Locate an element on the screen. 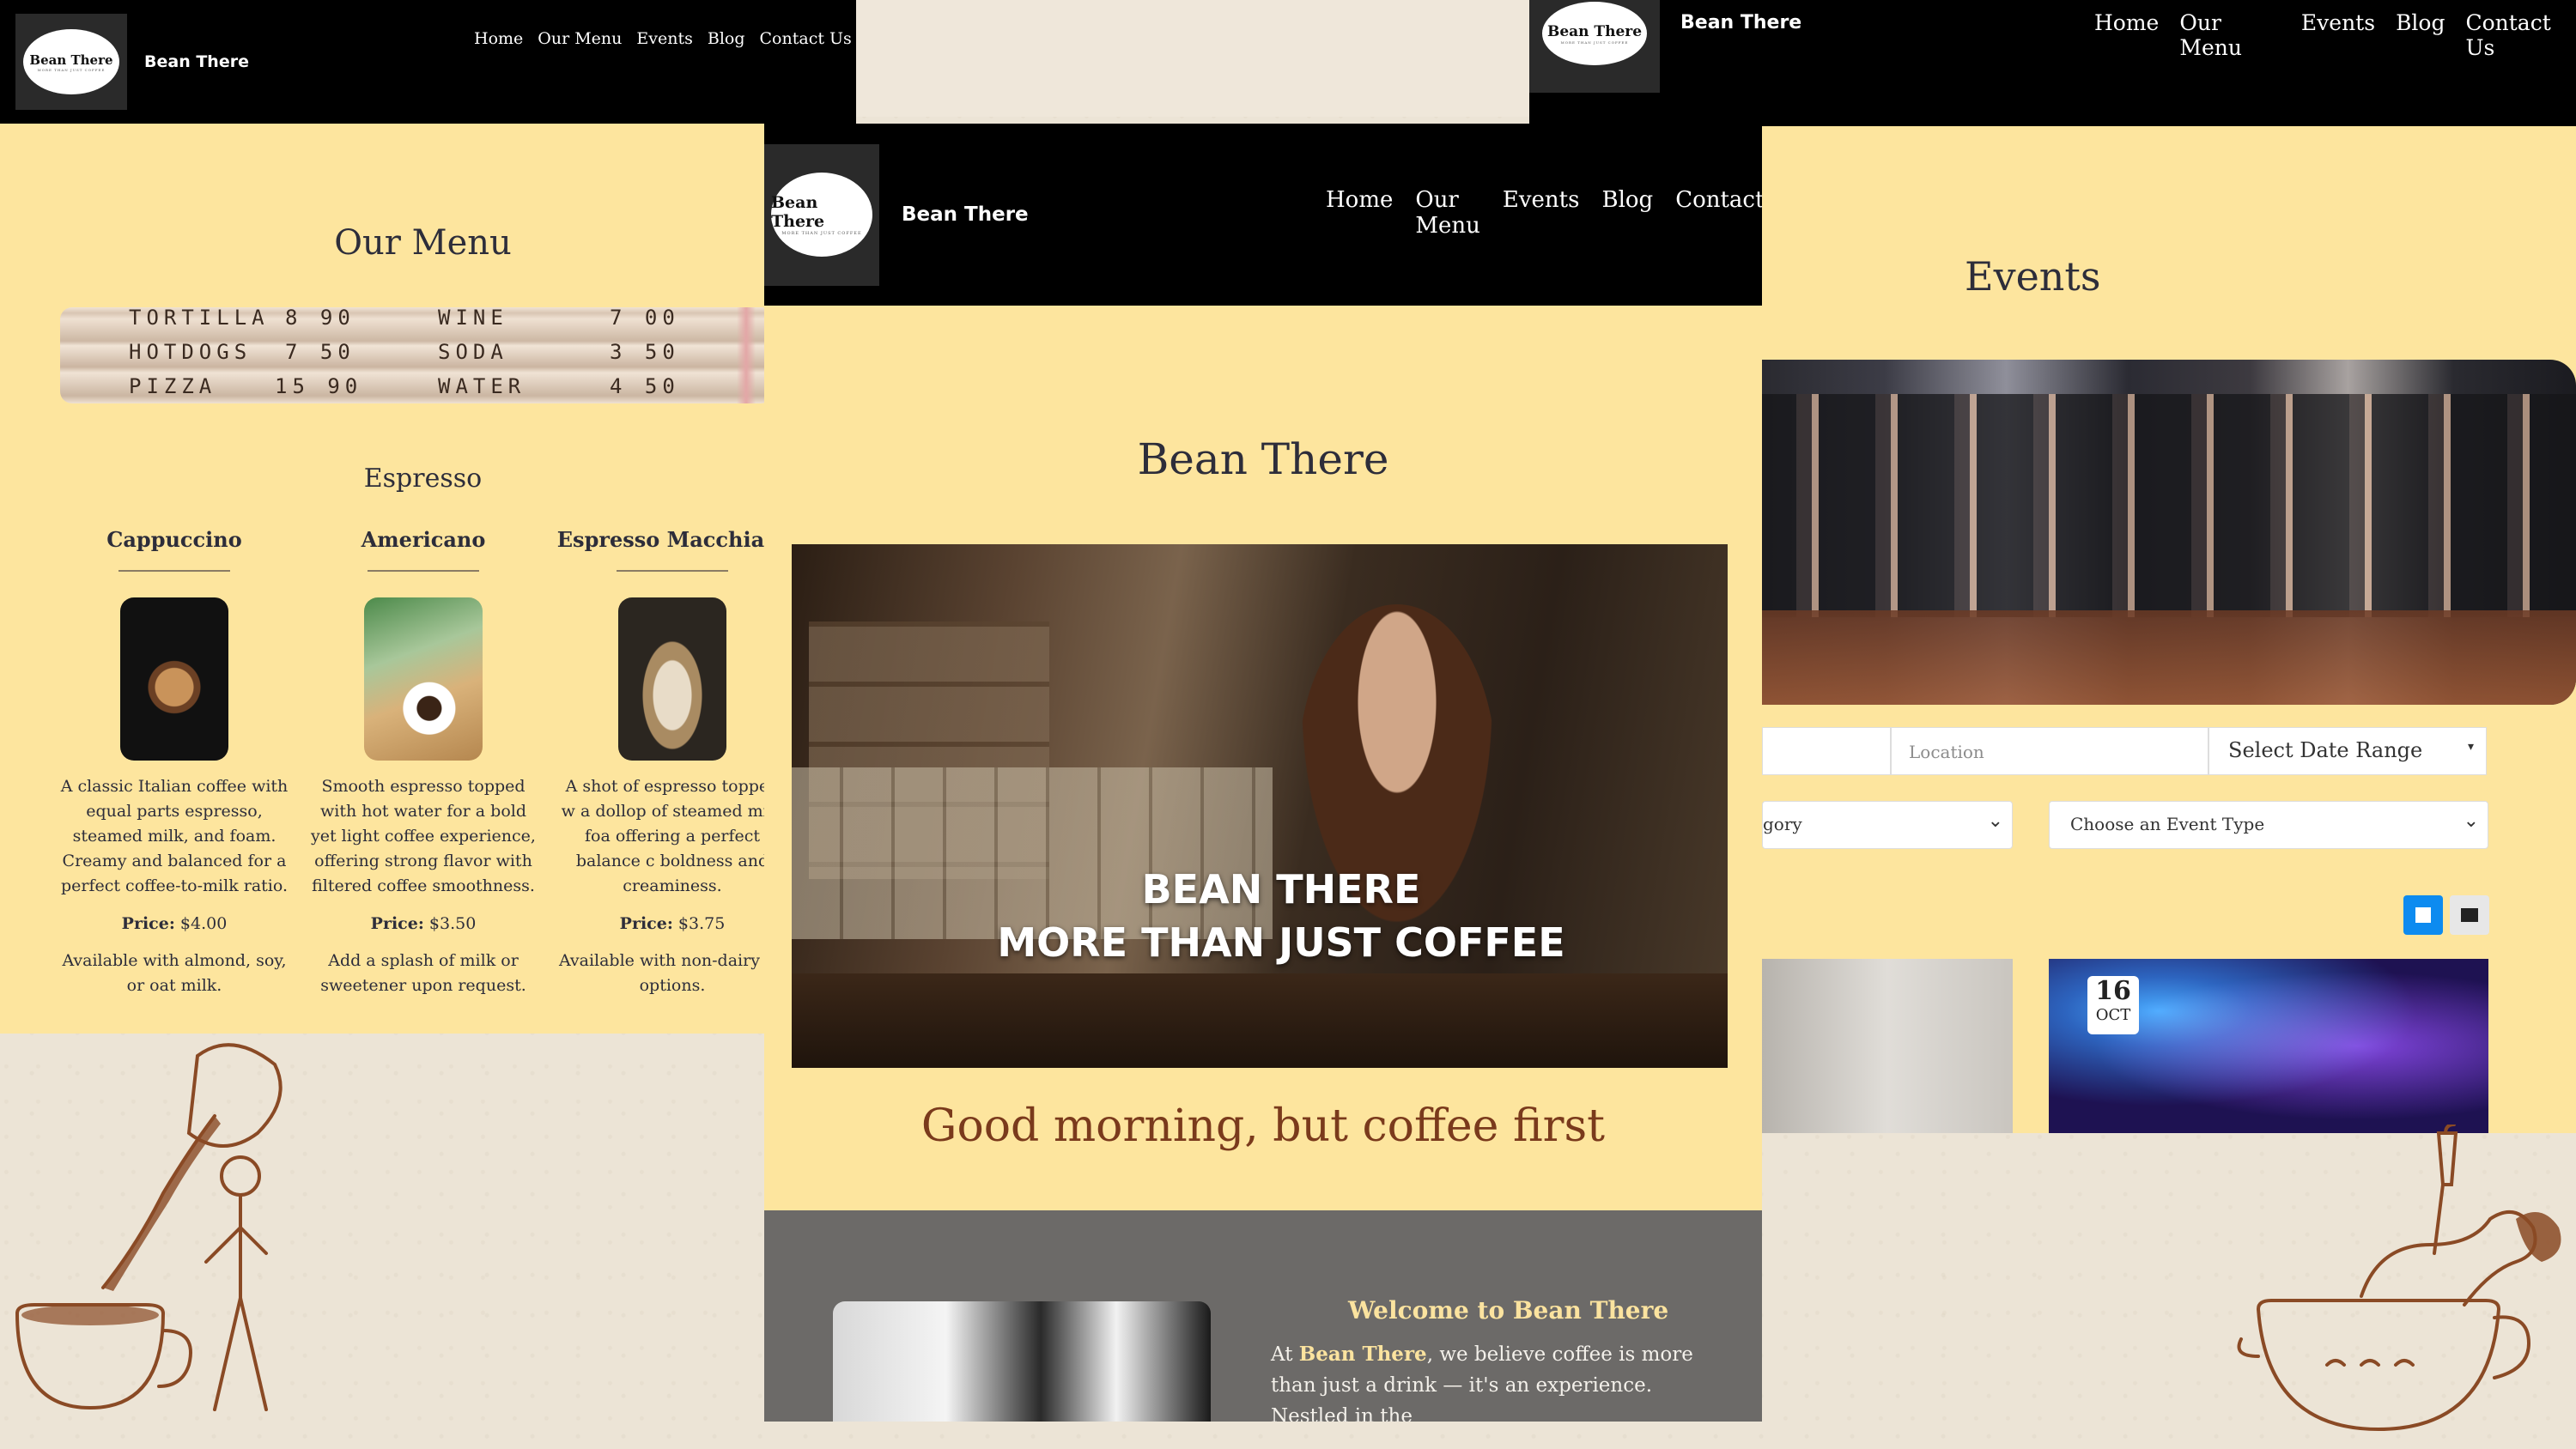  page-title: Bean There is located at coordinates (1263, 459).